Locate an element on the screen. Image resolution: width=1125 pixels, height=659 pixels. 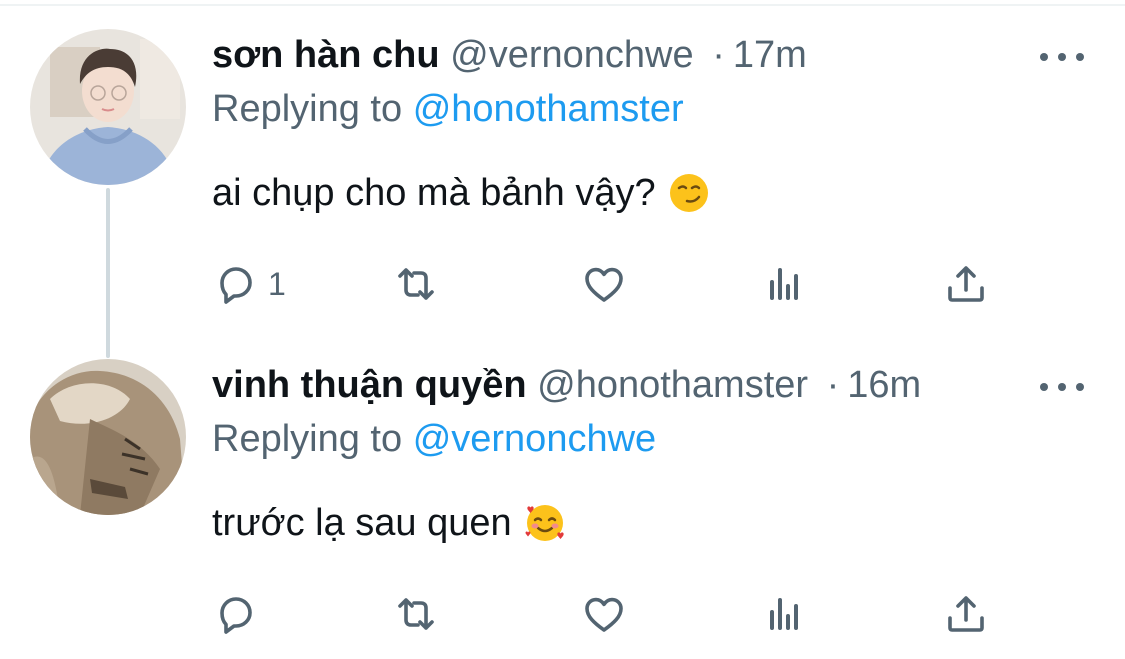
timestamp: 16m is located at coordinates (884, 385).